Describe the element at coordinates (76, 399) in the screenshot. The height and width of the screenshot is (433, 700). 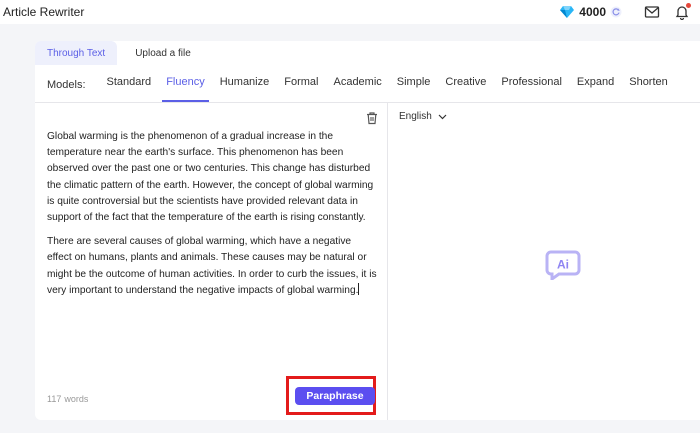
I see `word-count-label: words` at that location.